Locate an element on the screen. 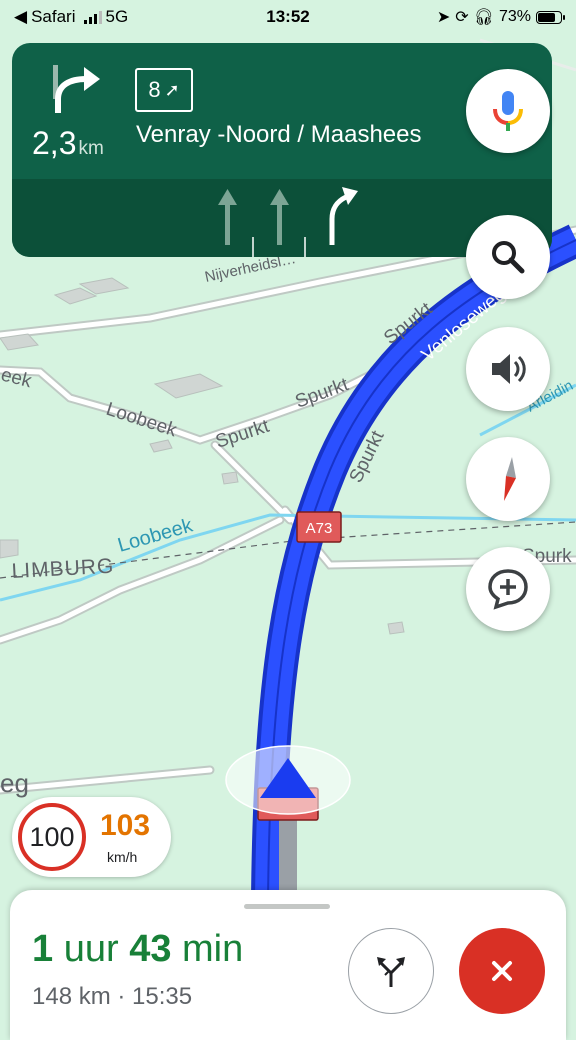 This screenshot has width=576, height=1040. turn-slight-right-icon is located at coordinates (76, 89).